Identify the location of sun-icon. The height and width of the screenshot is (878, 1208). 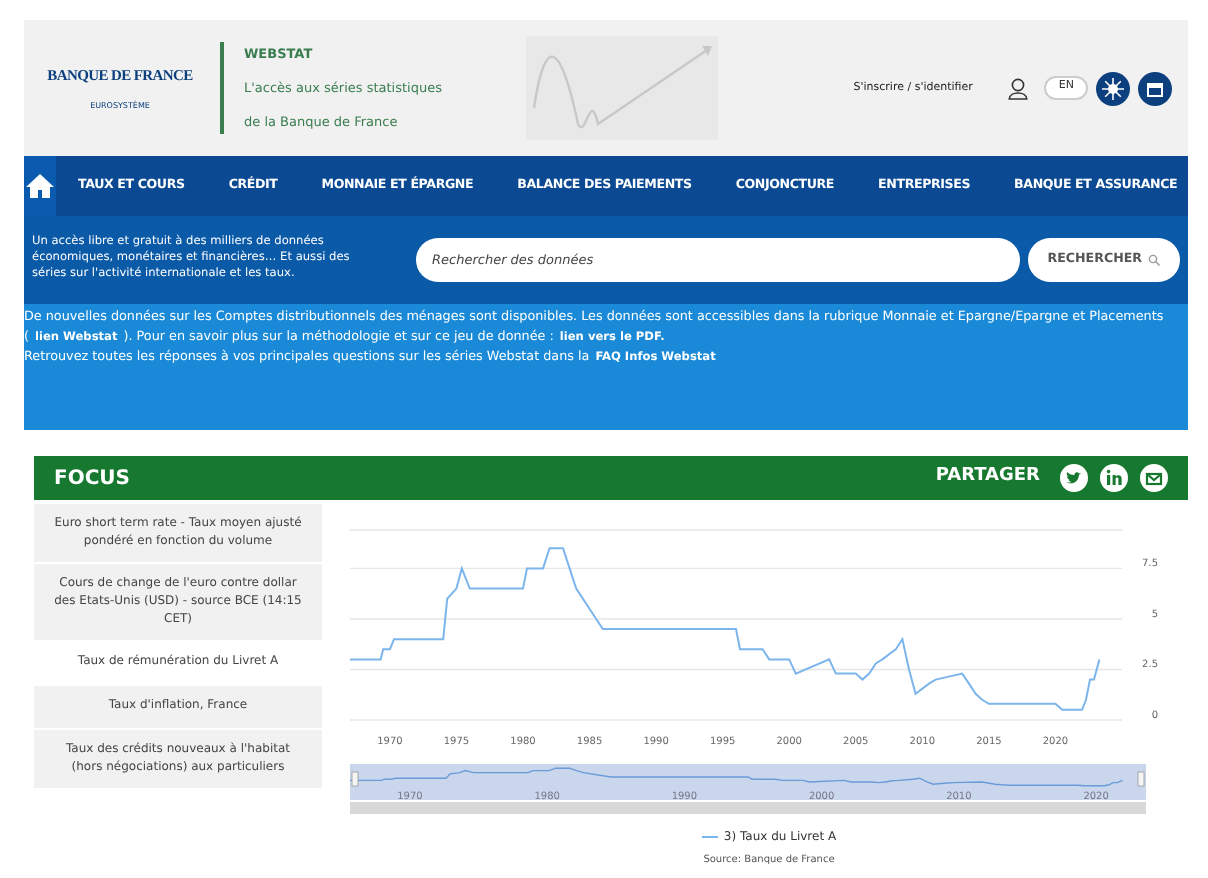
(1113, 88).